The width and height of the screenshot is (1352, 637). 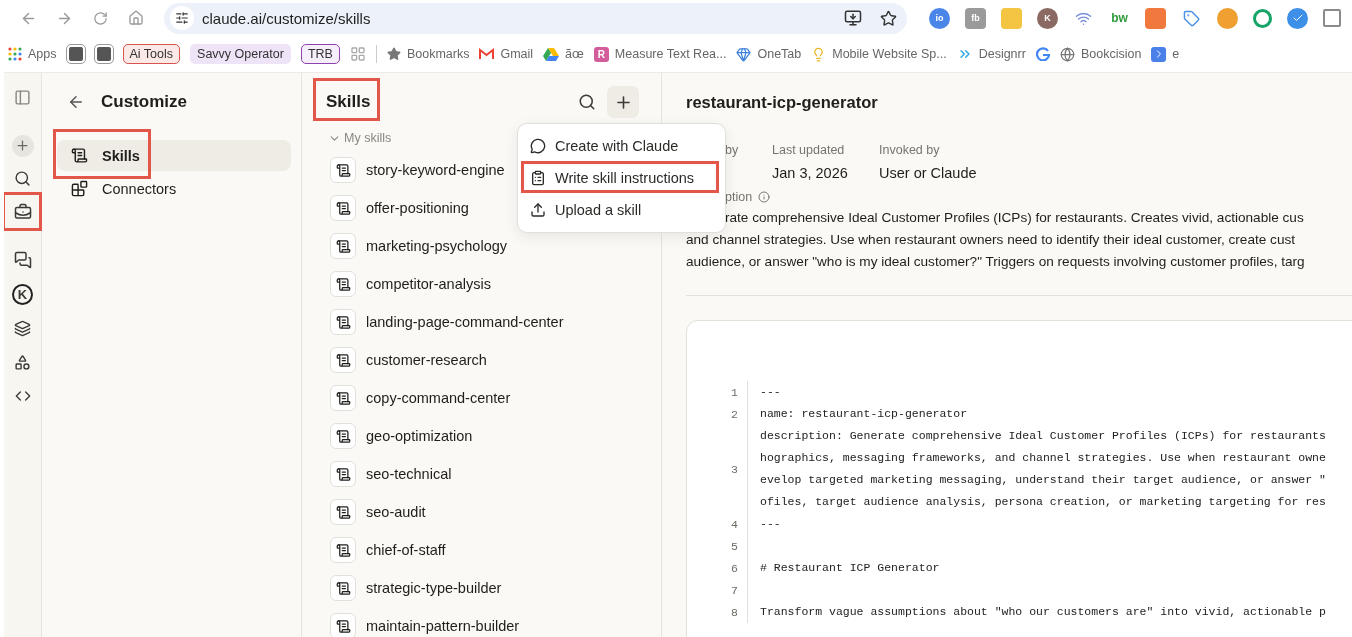 What do you see at coordinates (1043, 612) in the screenshot?
I see `code-line: Transform vague assumptions about "who our customers are" into vivid, actionable p` at bounding box center [1043, 612].